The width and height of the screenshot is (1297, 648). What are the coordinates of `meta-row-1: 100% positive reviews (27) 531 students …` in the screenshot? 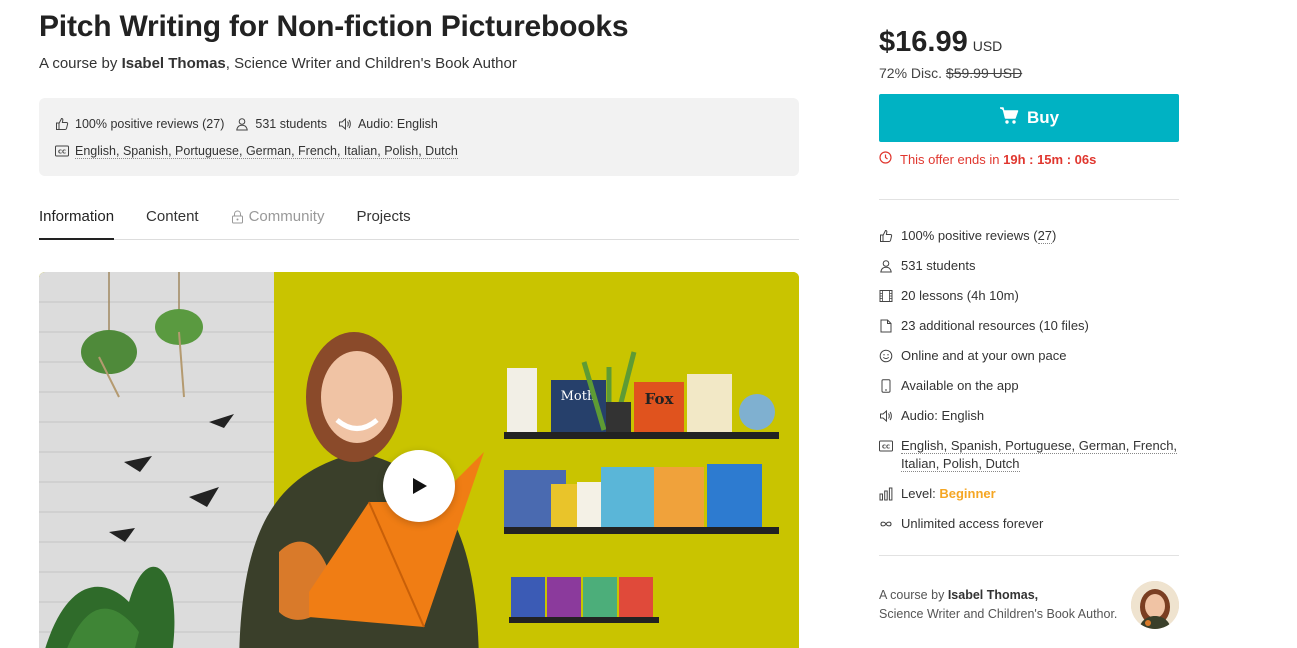 It's located at (419, 124).